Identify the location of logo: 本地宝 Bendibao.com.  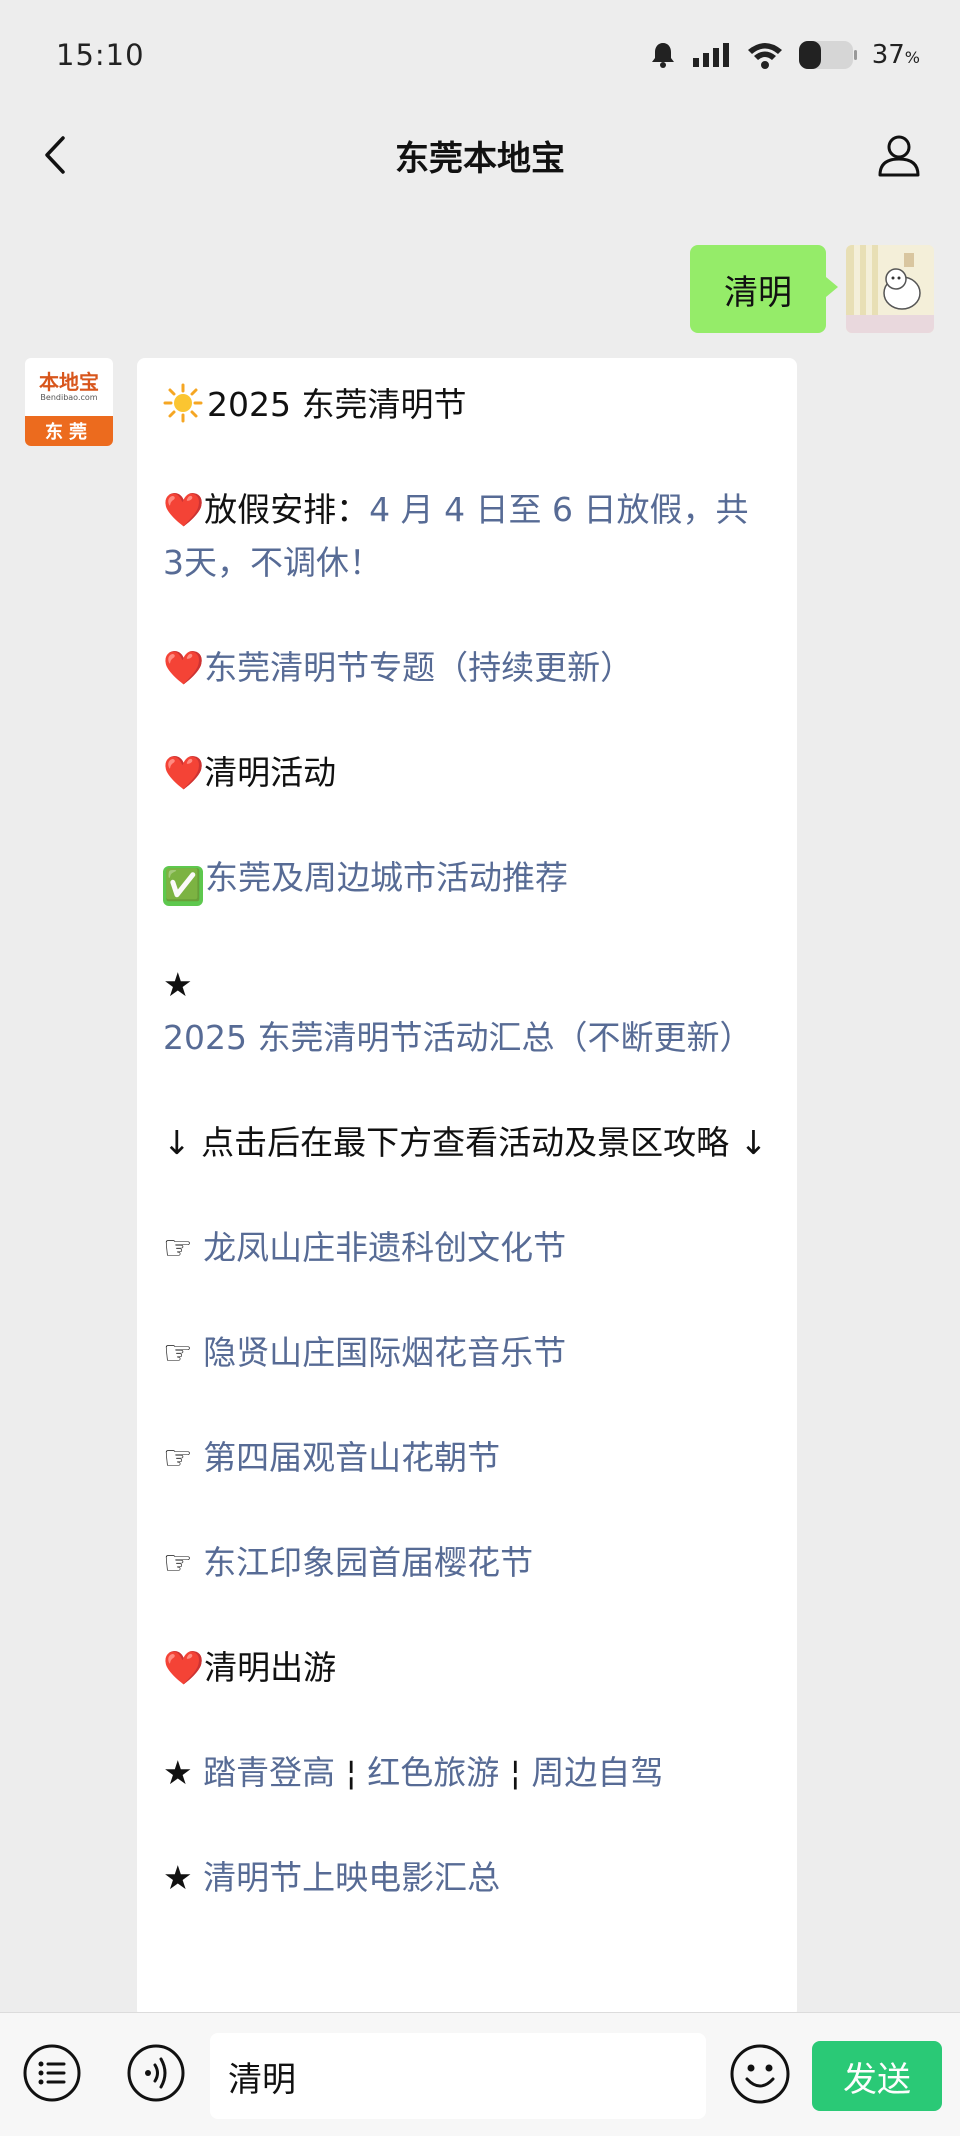
(69, 386).